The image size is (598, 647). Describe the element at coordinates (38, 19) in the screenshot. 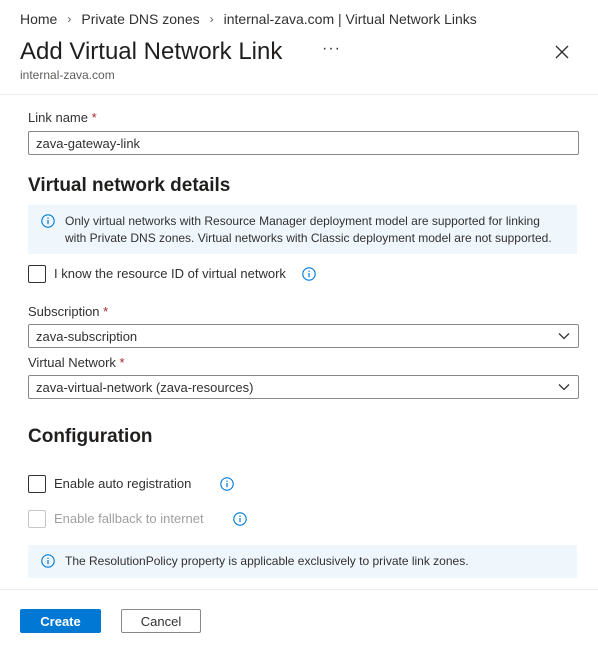

I see `breadcrumb-home: Home` at that location.